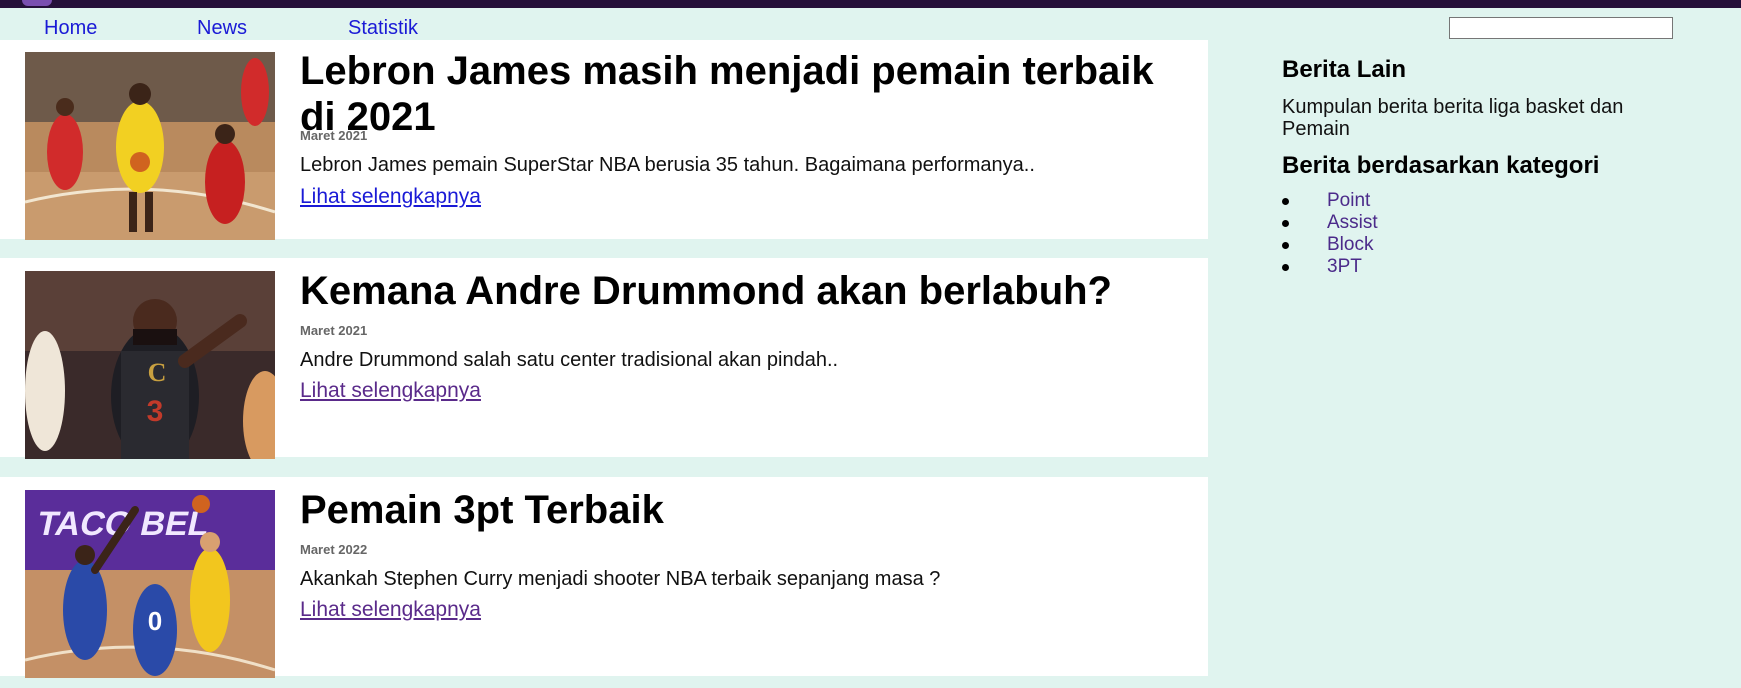 The width and height of the screenshot is (1741, 688). What do you see at coordinates (1561, 28) in the screenshot?
I see `search-input` at bounding box center [1561, 28].